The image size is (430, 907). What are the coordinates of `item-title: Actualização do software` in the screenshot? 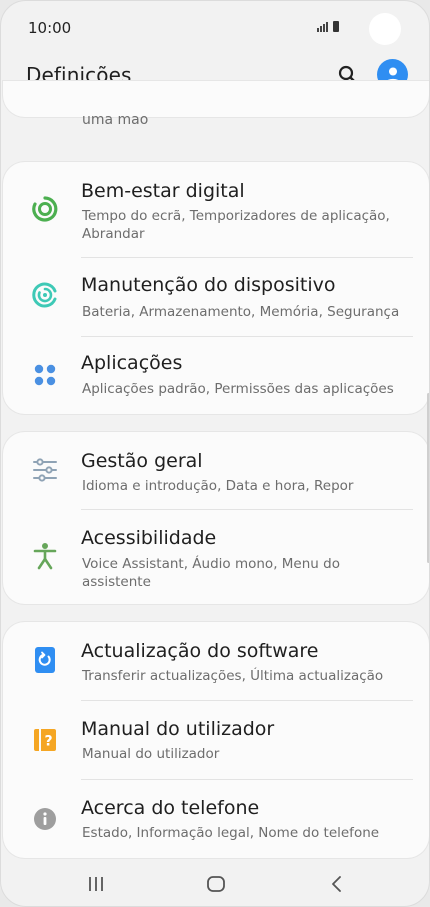 It's located at (200, 651).